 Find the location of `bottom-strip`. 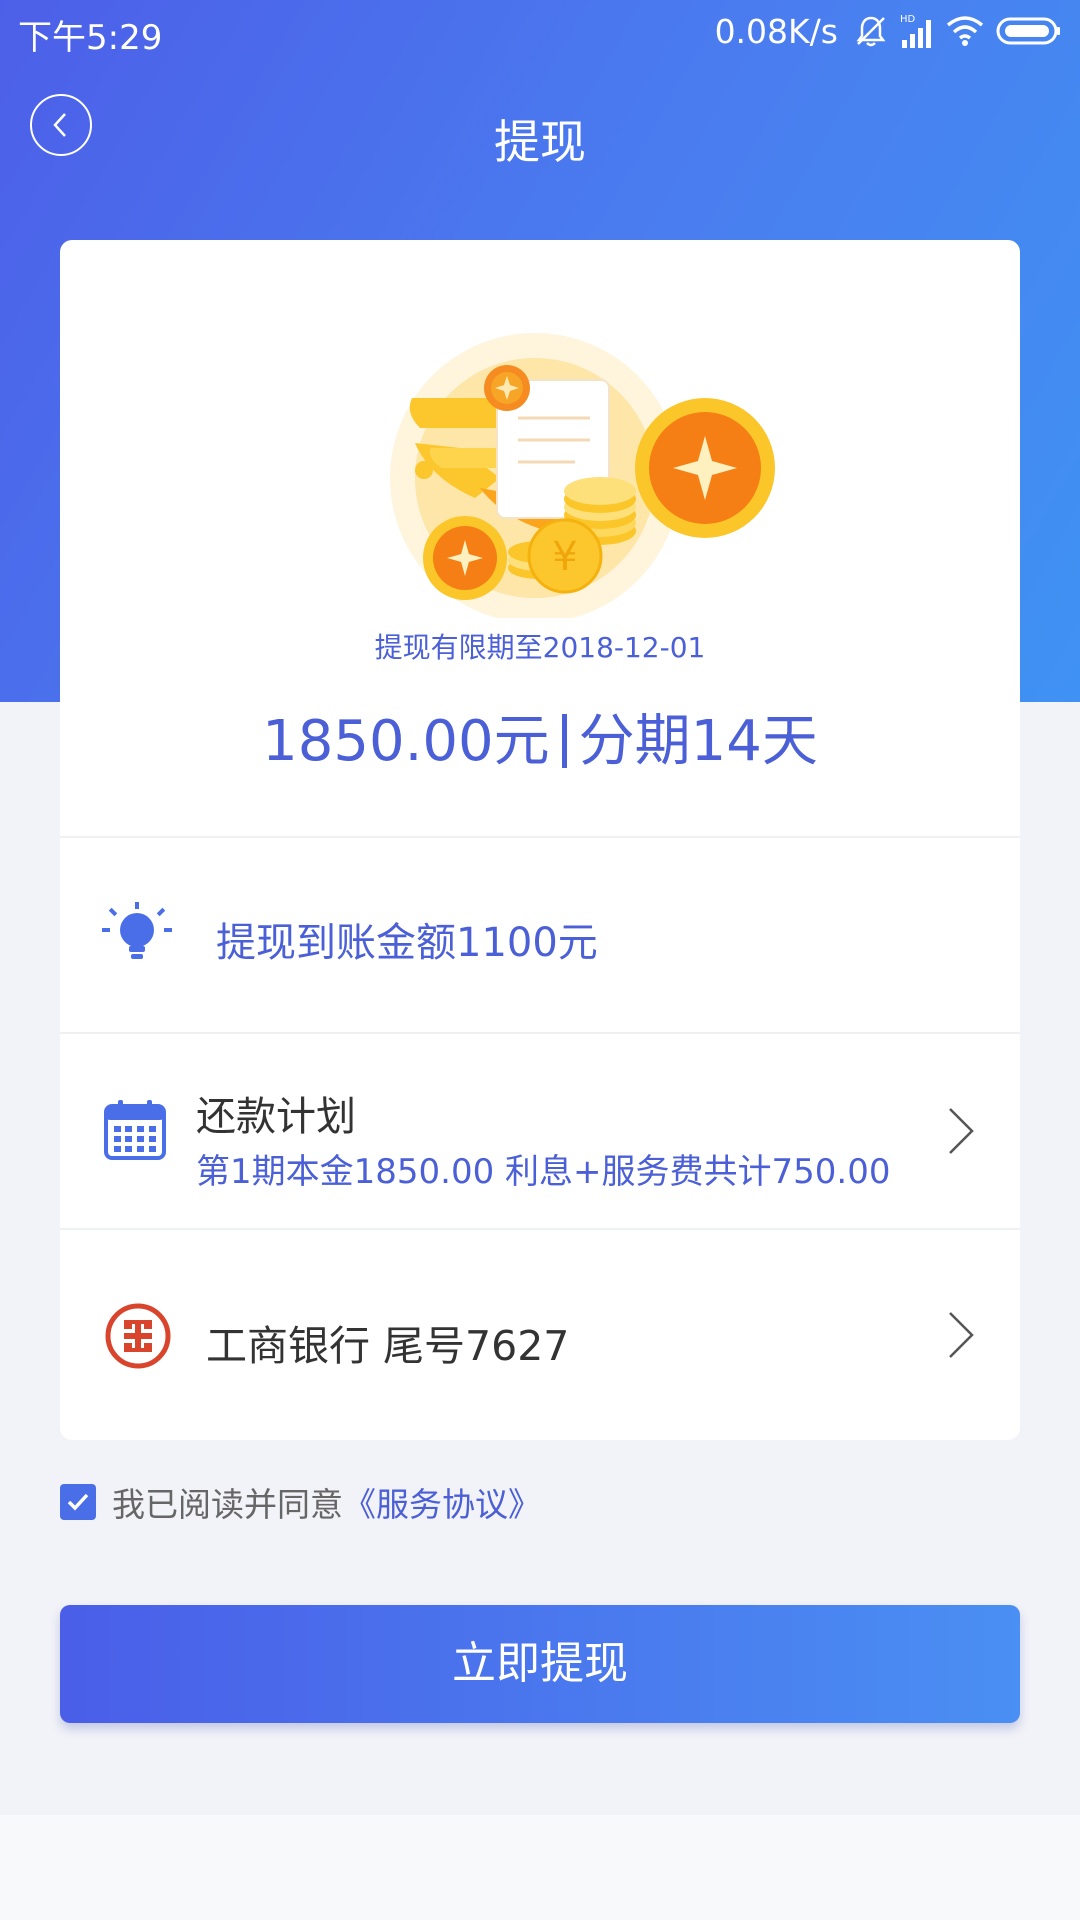

bottom-strip is located at coordinates (540, 1867).